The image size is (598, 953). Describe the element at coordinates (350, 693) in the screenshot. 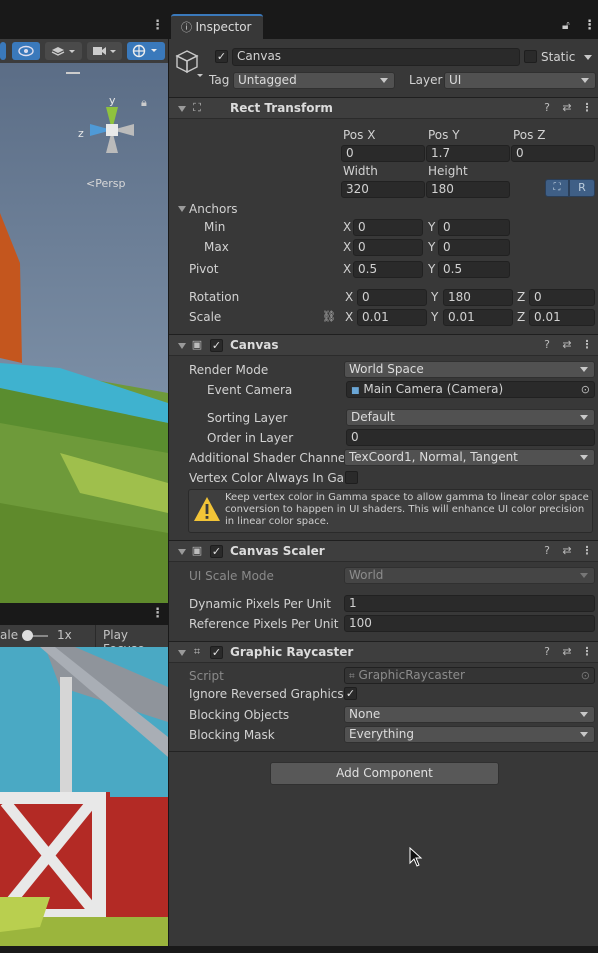

I see `ignore-reversed-checkbox: ✓` at that location.